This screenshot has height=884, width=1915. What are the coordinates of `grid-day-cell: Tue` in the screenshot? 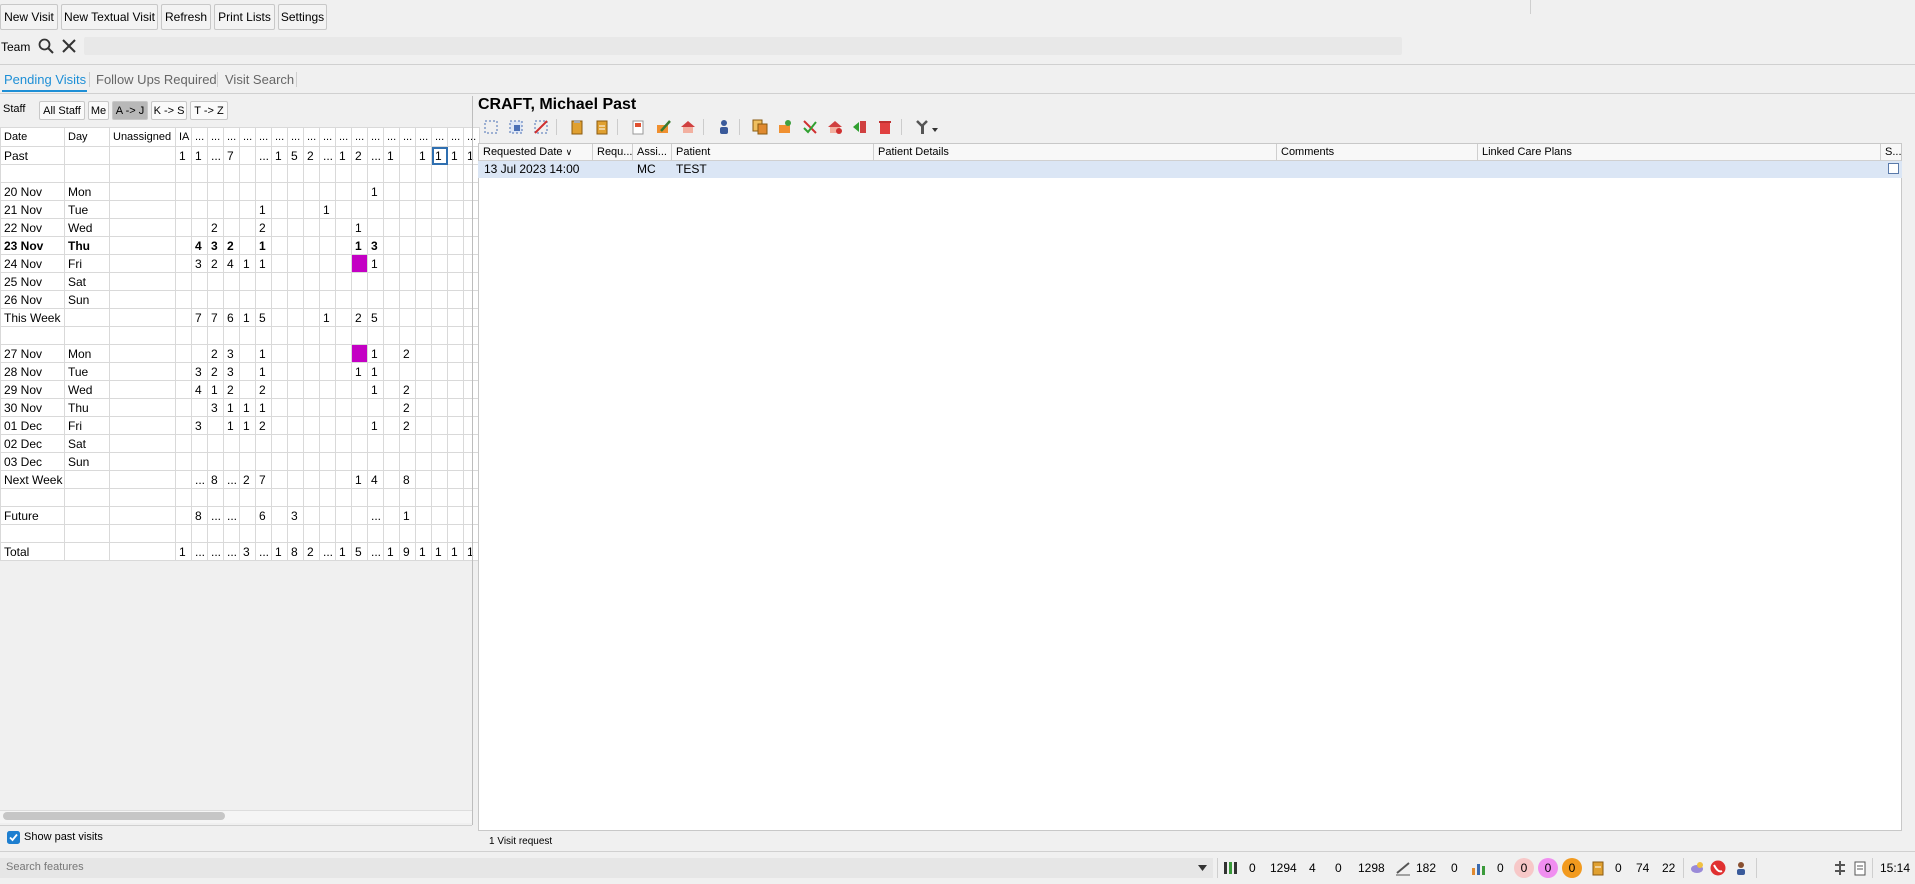 It's located at (87, 209).